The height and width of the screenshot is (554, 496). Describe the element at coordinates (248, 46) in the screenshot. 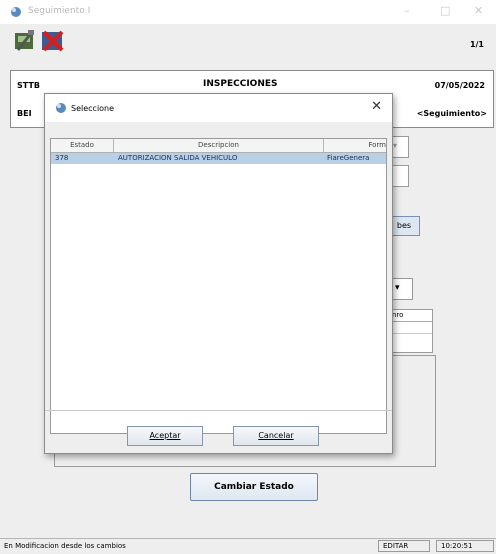

I see `toolbar: 1/1` at that location.